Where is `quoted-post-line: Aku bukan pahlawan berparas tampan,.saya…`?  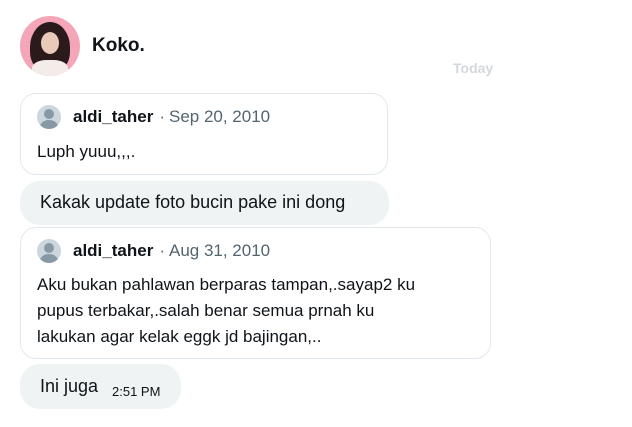 quoted-post-line: Aku bukan pahlawan berparas tampan,.saya… is located at coordinates (226, 284).